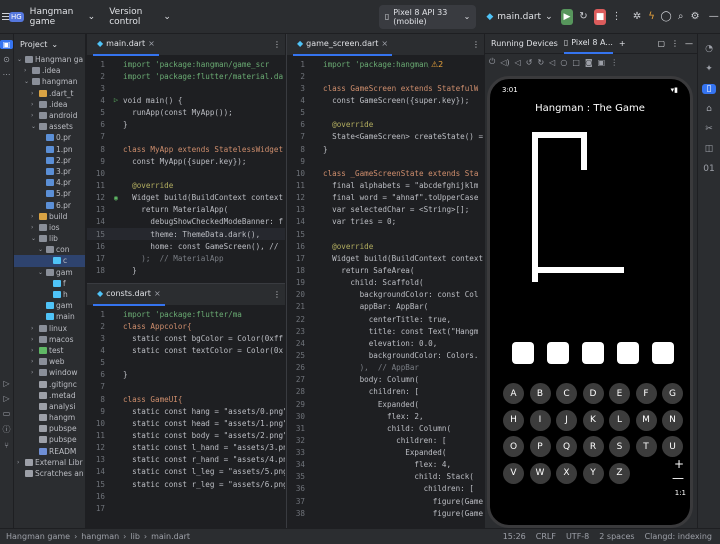 This screenshot has height=544, width=720. Describe the element at coordinates (49, 428) in the screenshot. I see `tree-item: pubspe` at that location.